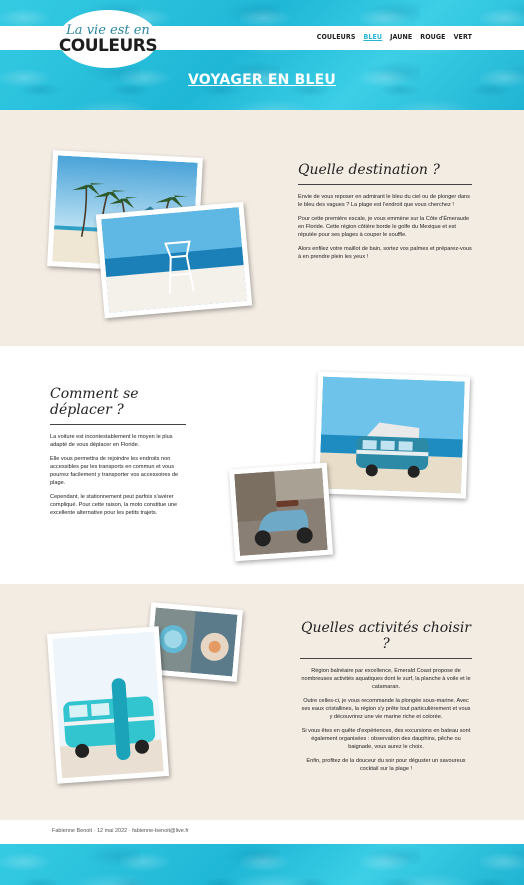 This screenshot has height=885, width=524. Describe the element at coordinates (386, 639) in the screenshot. I see `section-heading: Quelles activités choisir ?` at that location.